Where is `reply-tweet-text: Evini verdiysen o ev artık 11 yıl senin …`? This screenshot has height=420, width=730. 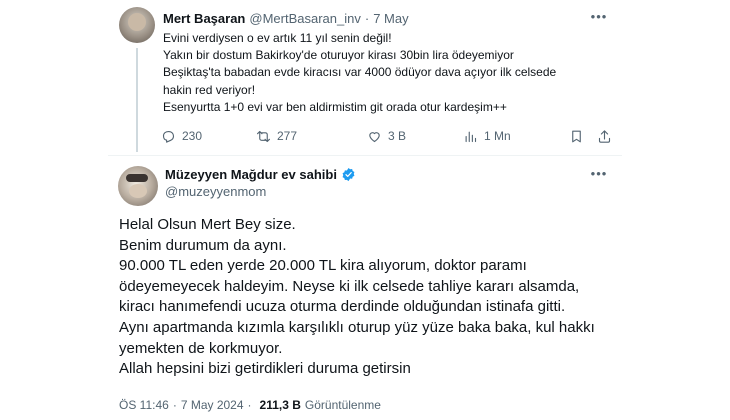
reply-tweet-text: Evini verdiysen o ev artık 11 yıl senin … is located at coordinates (373, 73).